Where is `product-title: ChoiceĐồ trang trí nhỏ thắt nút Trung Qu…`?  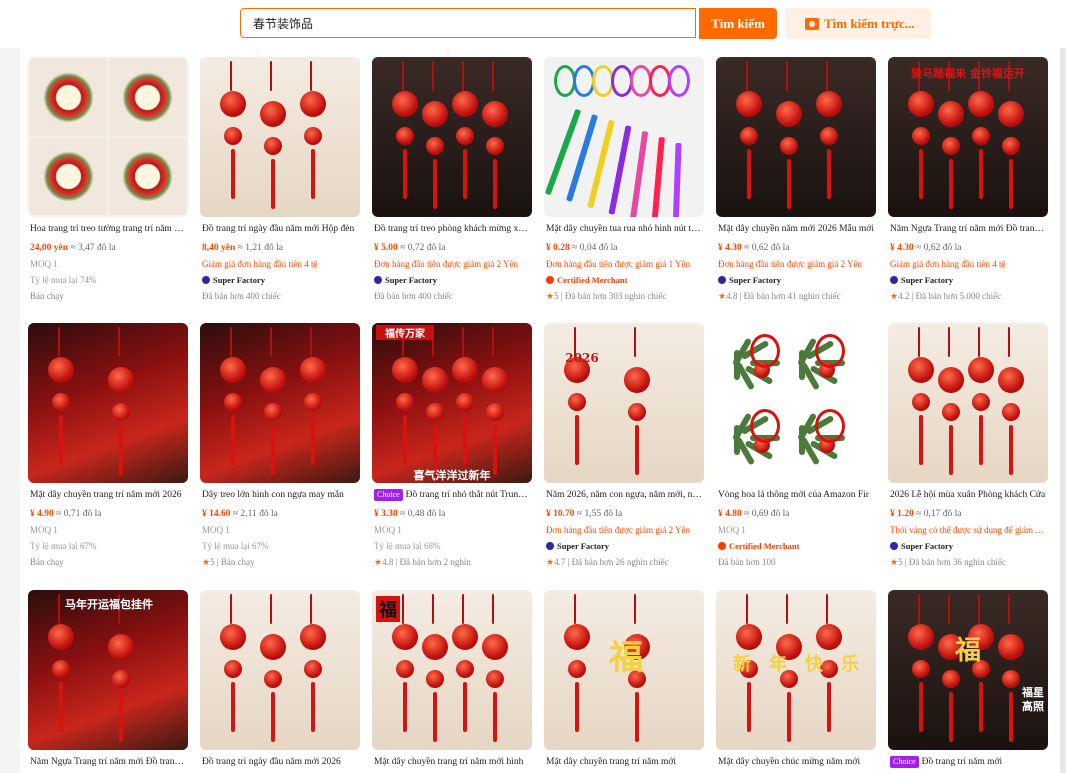 product-title: ChoiceĐồ trang trí nhỏ thắt nút Trung Qu… is located at coordinates (452, 495).